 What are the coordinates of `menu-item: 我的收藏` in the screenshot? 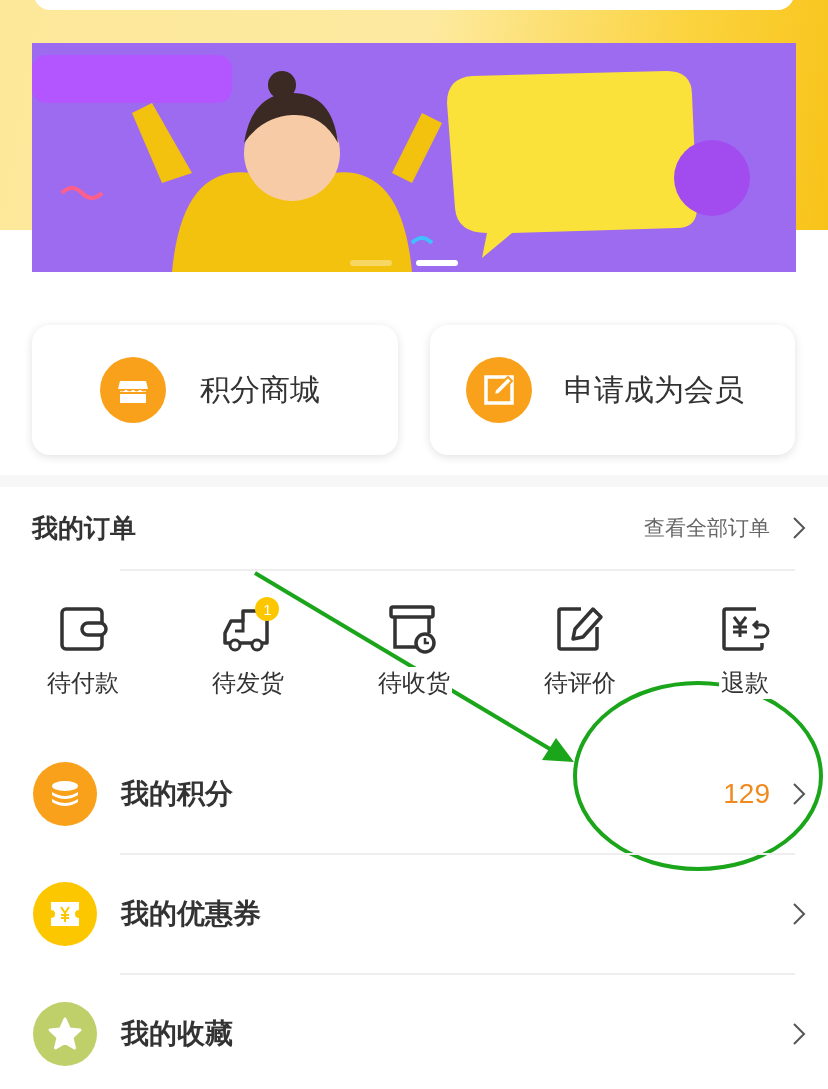 It's located at (414, 1032).